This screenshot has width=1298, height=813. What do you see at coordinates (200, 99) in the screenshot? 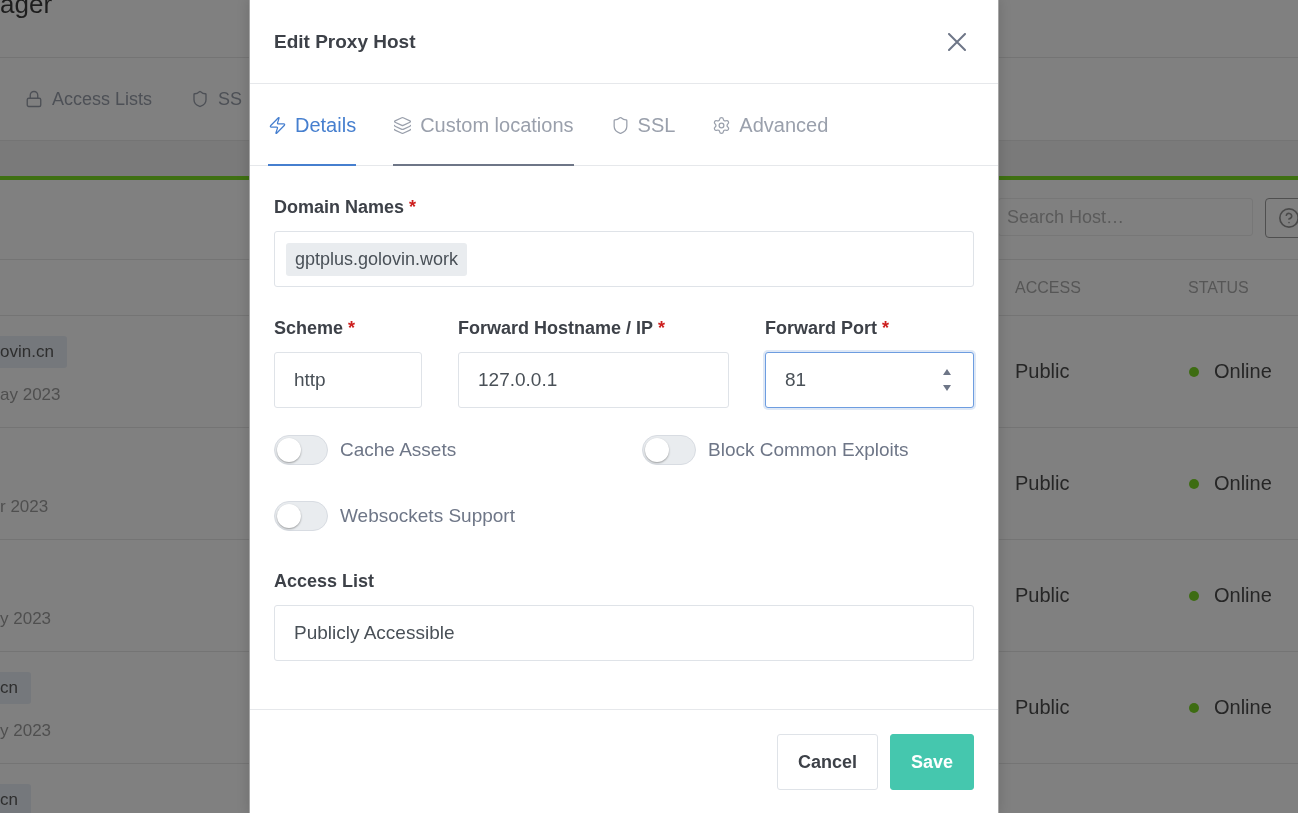
I see `shield-icon` at bounding box center [200, 99].